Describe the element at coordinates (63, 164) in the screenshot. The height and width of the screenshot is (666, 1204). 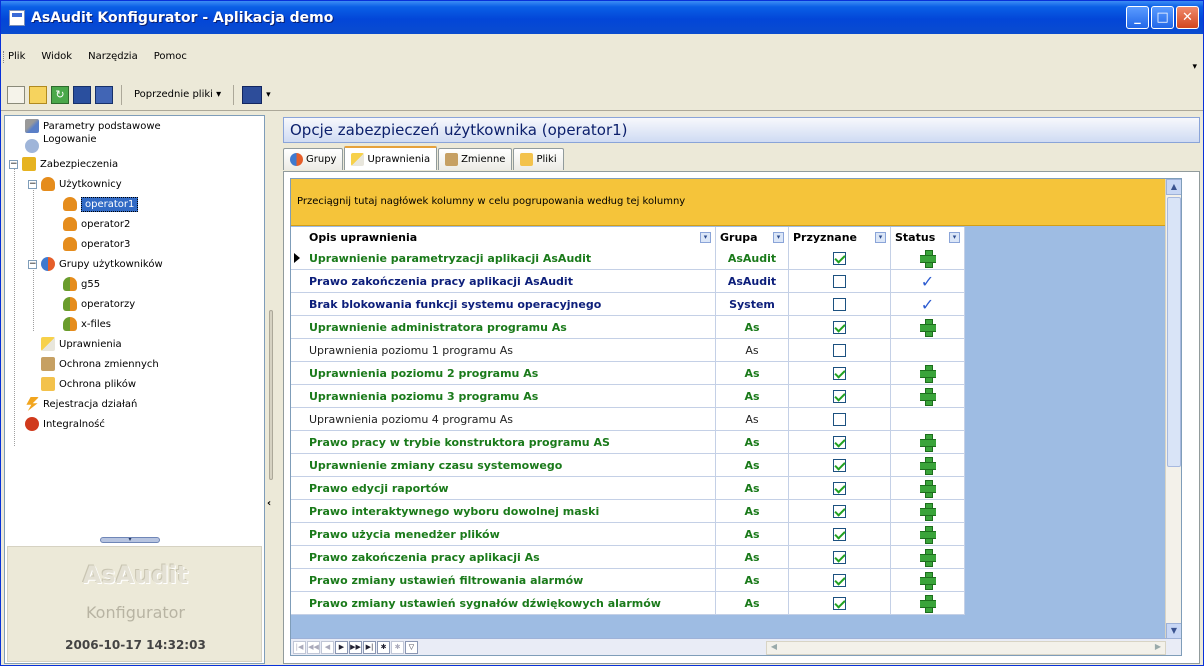
I see `tree-item-security: − Zabezpieczenia` at that location.